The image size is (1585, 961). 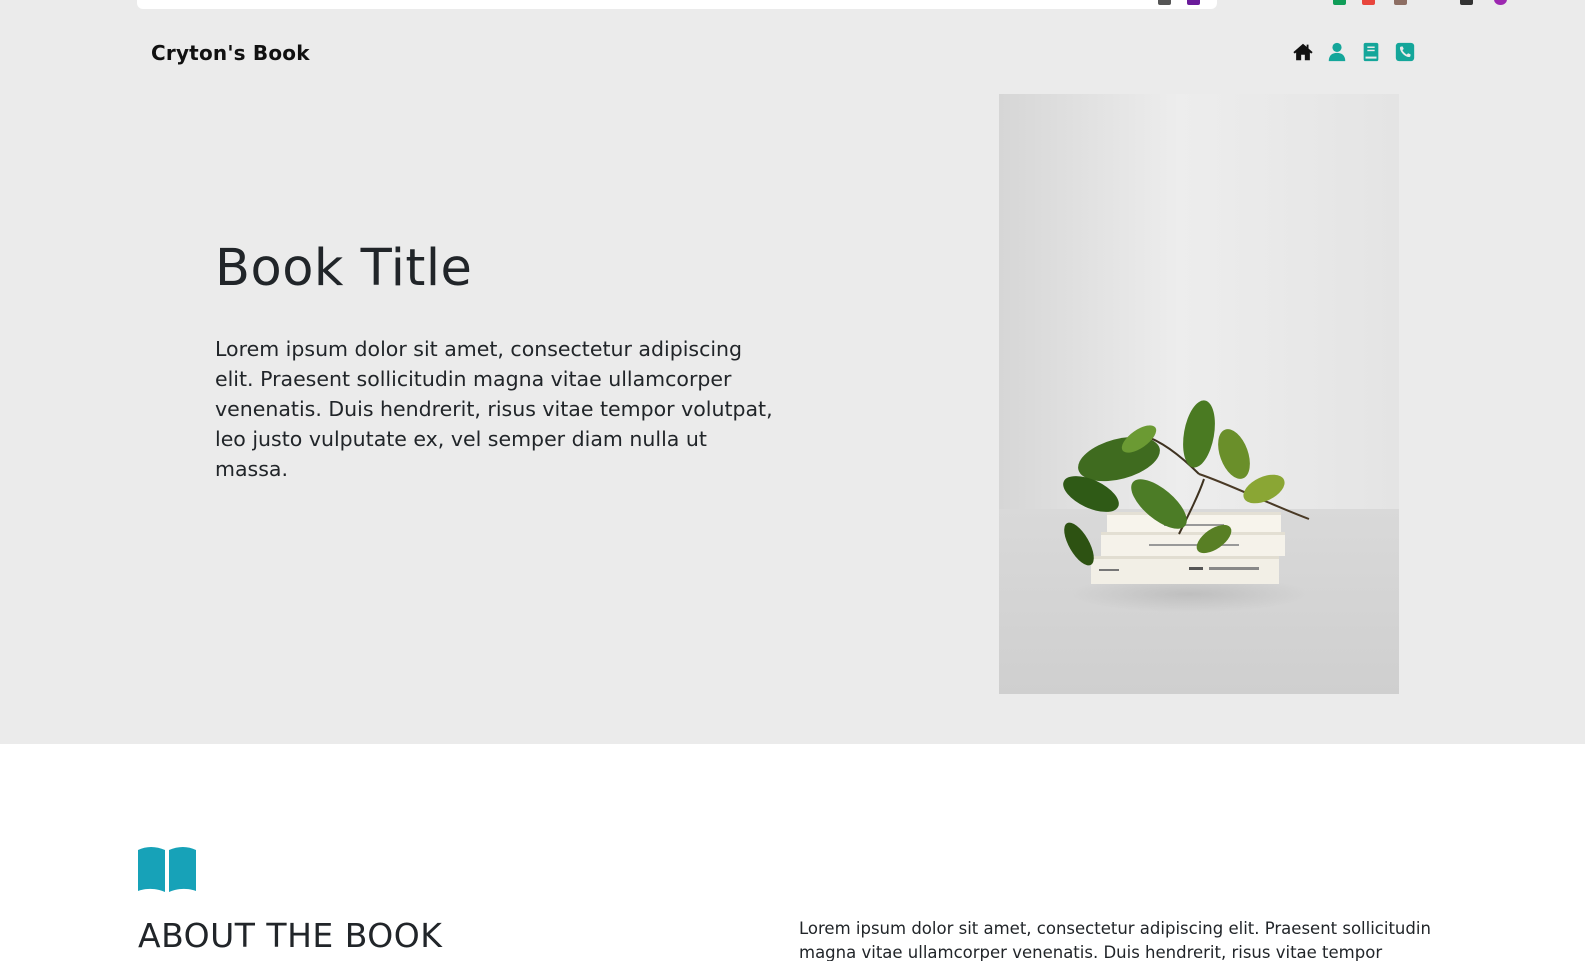 What do you see at coordinates (677, 4) in the screenshot?
I see `address-bar` at bounding box center [677, 4].